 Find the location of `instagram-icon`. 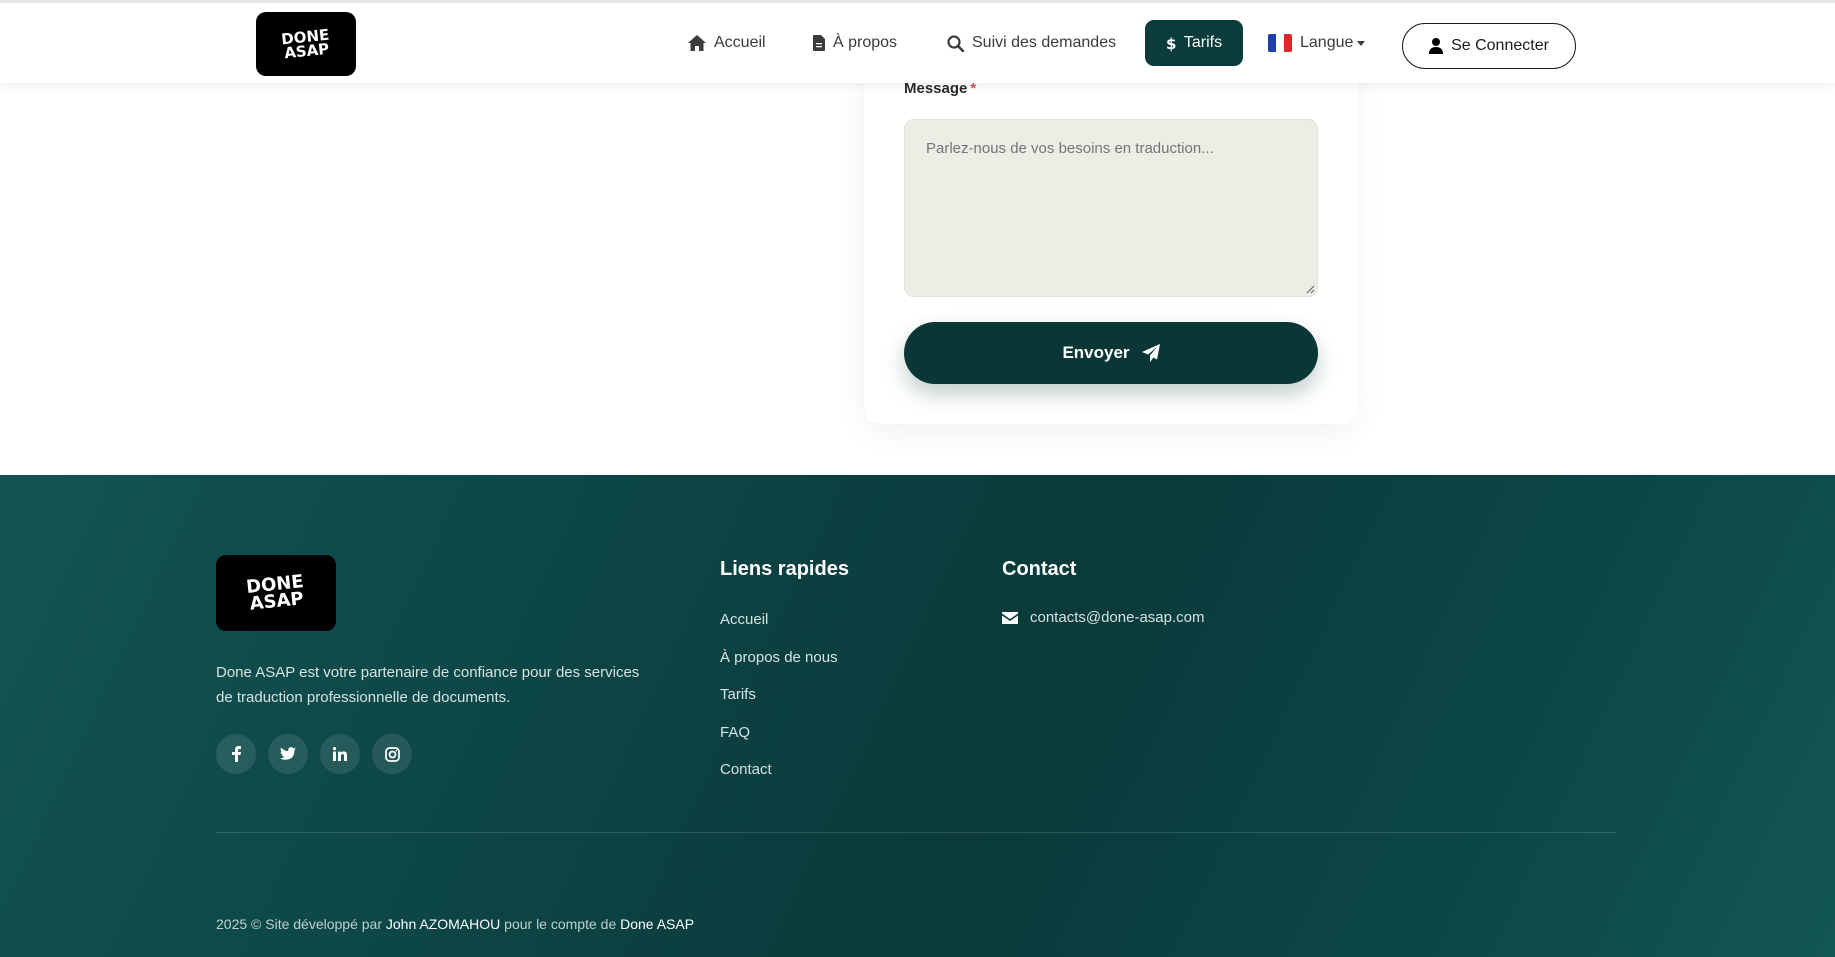

instagram-icon is located at coordinates (392, 754).